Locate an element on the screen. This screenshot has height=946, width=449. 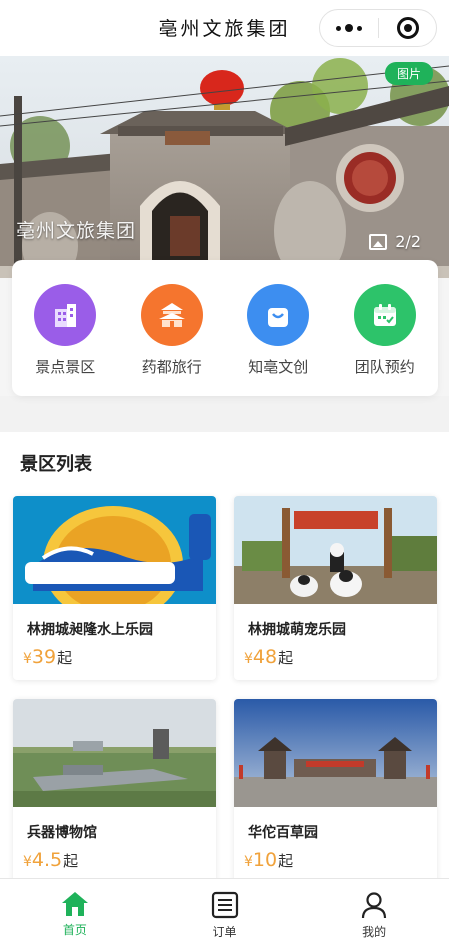
image-icon is located at coordinates (378, 241).